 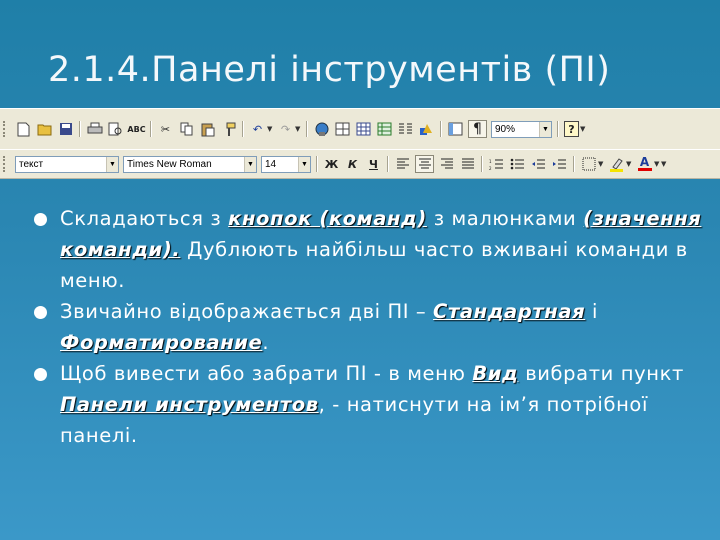 What do you see at coordinates (630, 164) in the screenshot?
I see `highlight-dropdown-arrow: ▼` at bounding box center [630, 164].